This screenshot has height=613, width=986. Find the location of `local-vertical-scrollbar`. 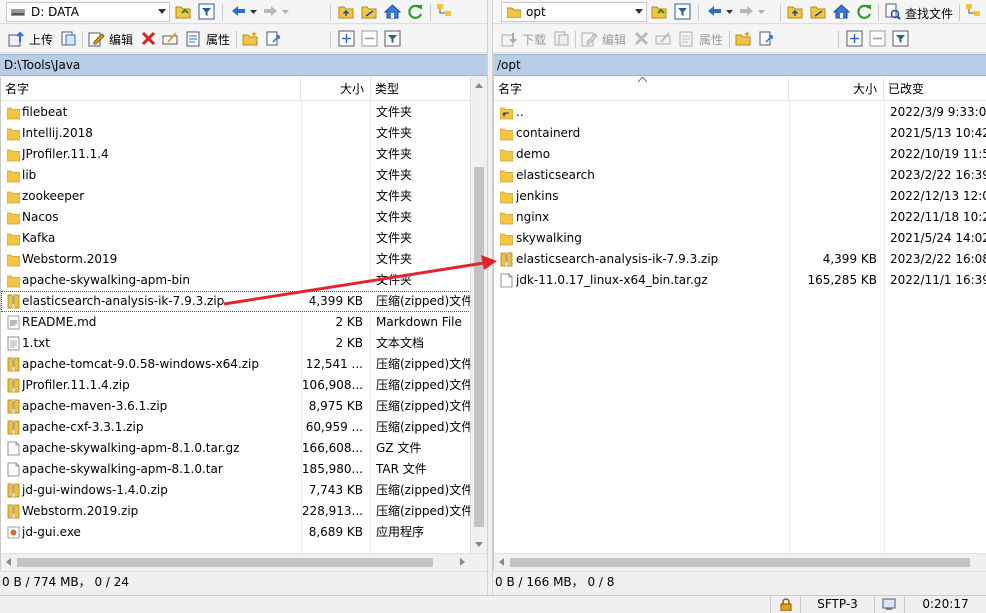

local-vertical-scrollbar is located at coordinates (478, 315).